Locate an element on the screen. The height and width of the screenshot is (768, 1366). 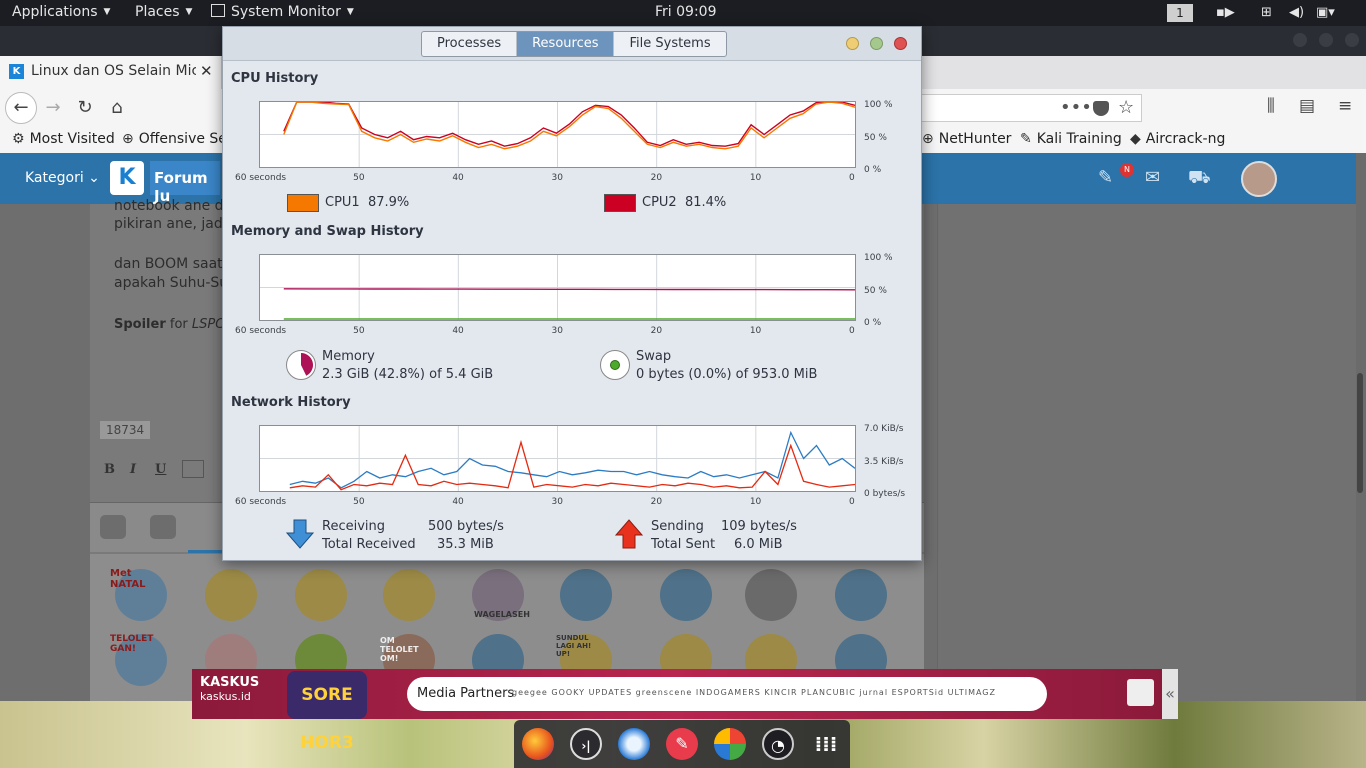
workspace-indicator: 1 is located at coordinates (1180, 13).